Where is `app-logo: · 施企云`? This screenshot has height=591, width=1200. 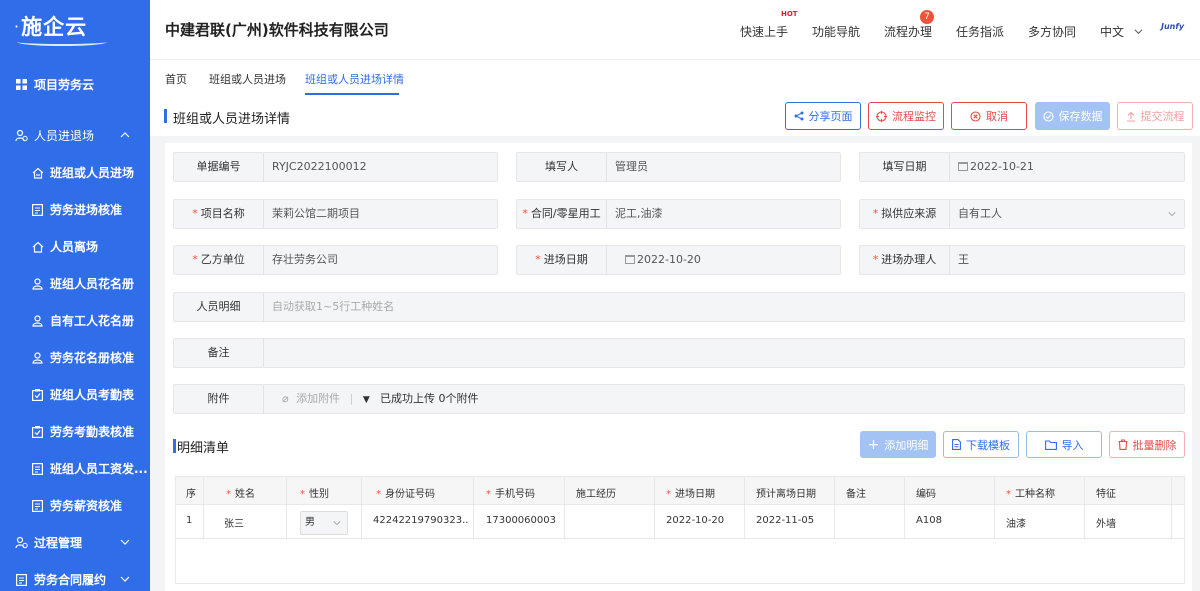 app-logo: · 施企云 is located at coordinates (75, 26).